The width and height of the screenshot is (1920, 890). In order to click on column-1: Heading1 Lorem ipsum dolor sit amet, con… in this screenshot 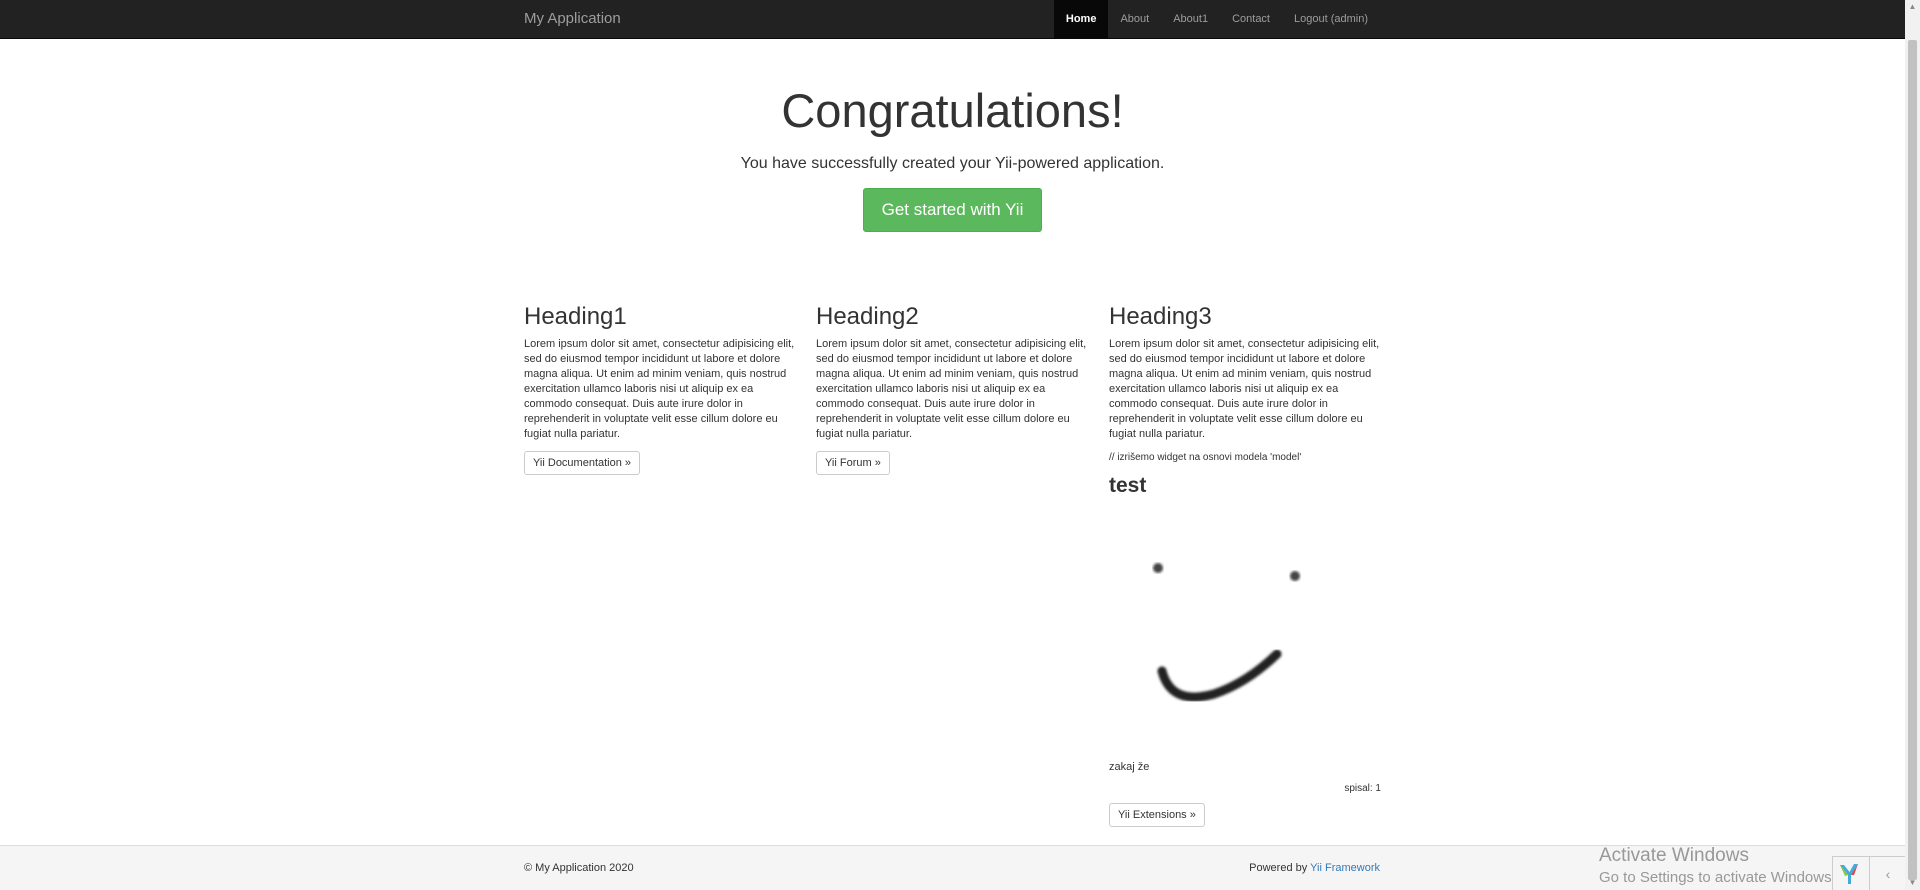, I will do `click(660, 387)`.